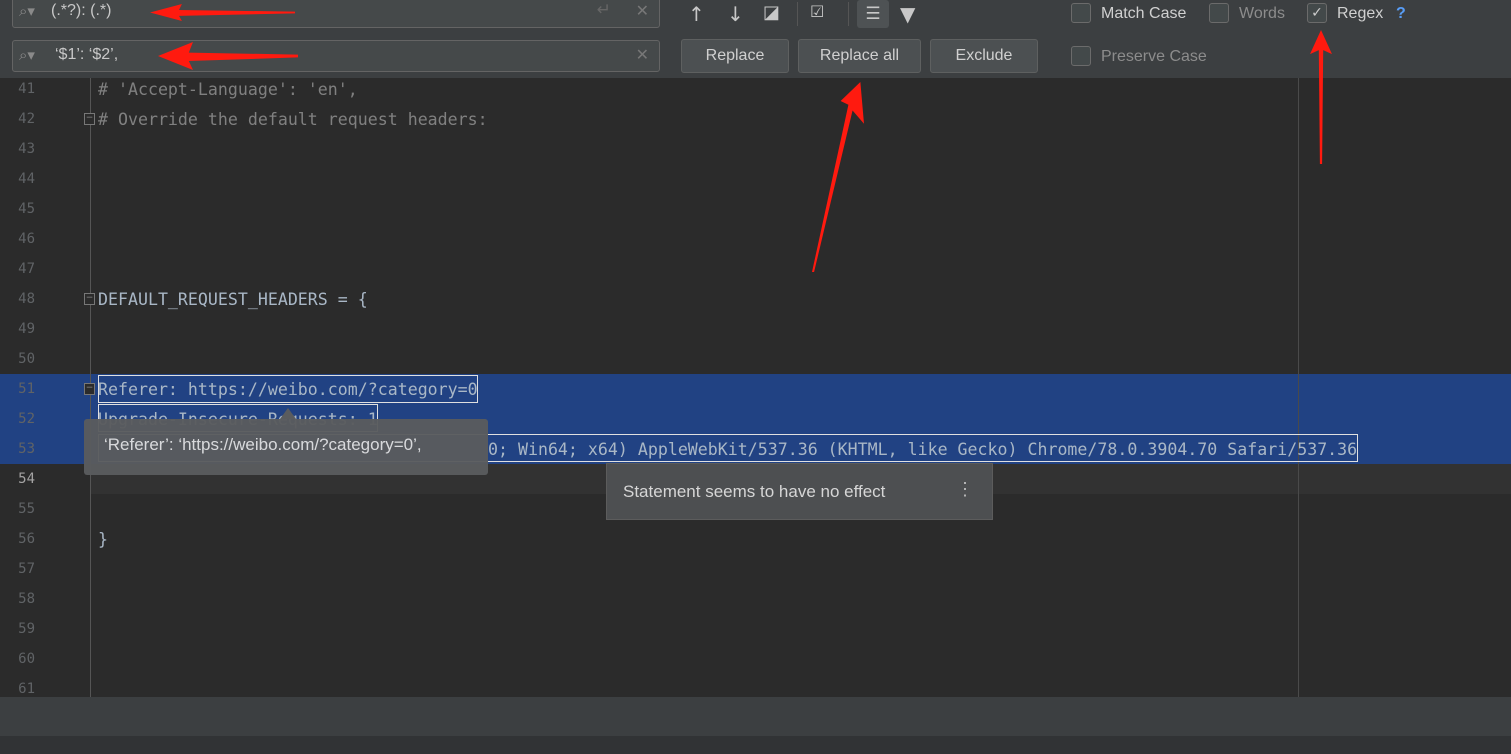 The width and height of the screenshot is (1511, 754). Describe the element at coordinates (26, 569) in the screenshot. I see `line-number: 57` at that location.